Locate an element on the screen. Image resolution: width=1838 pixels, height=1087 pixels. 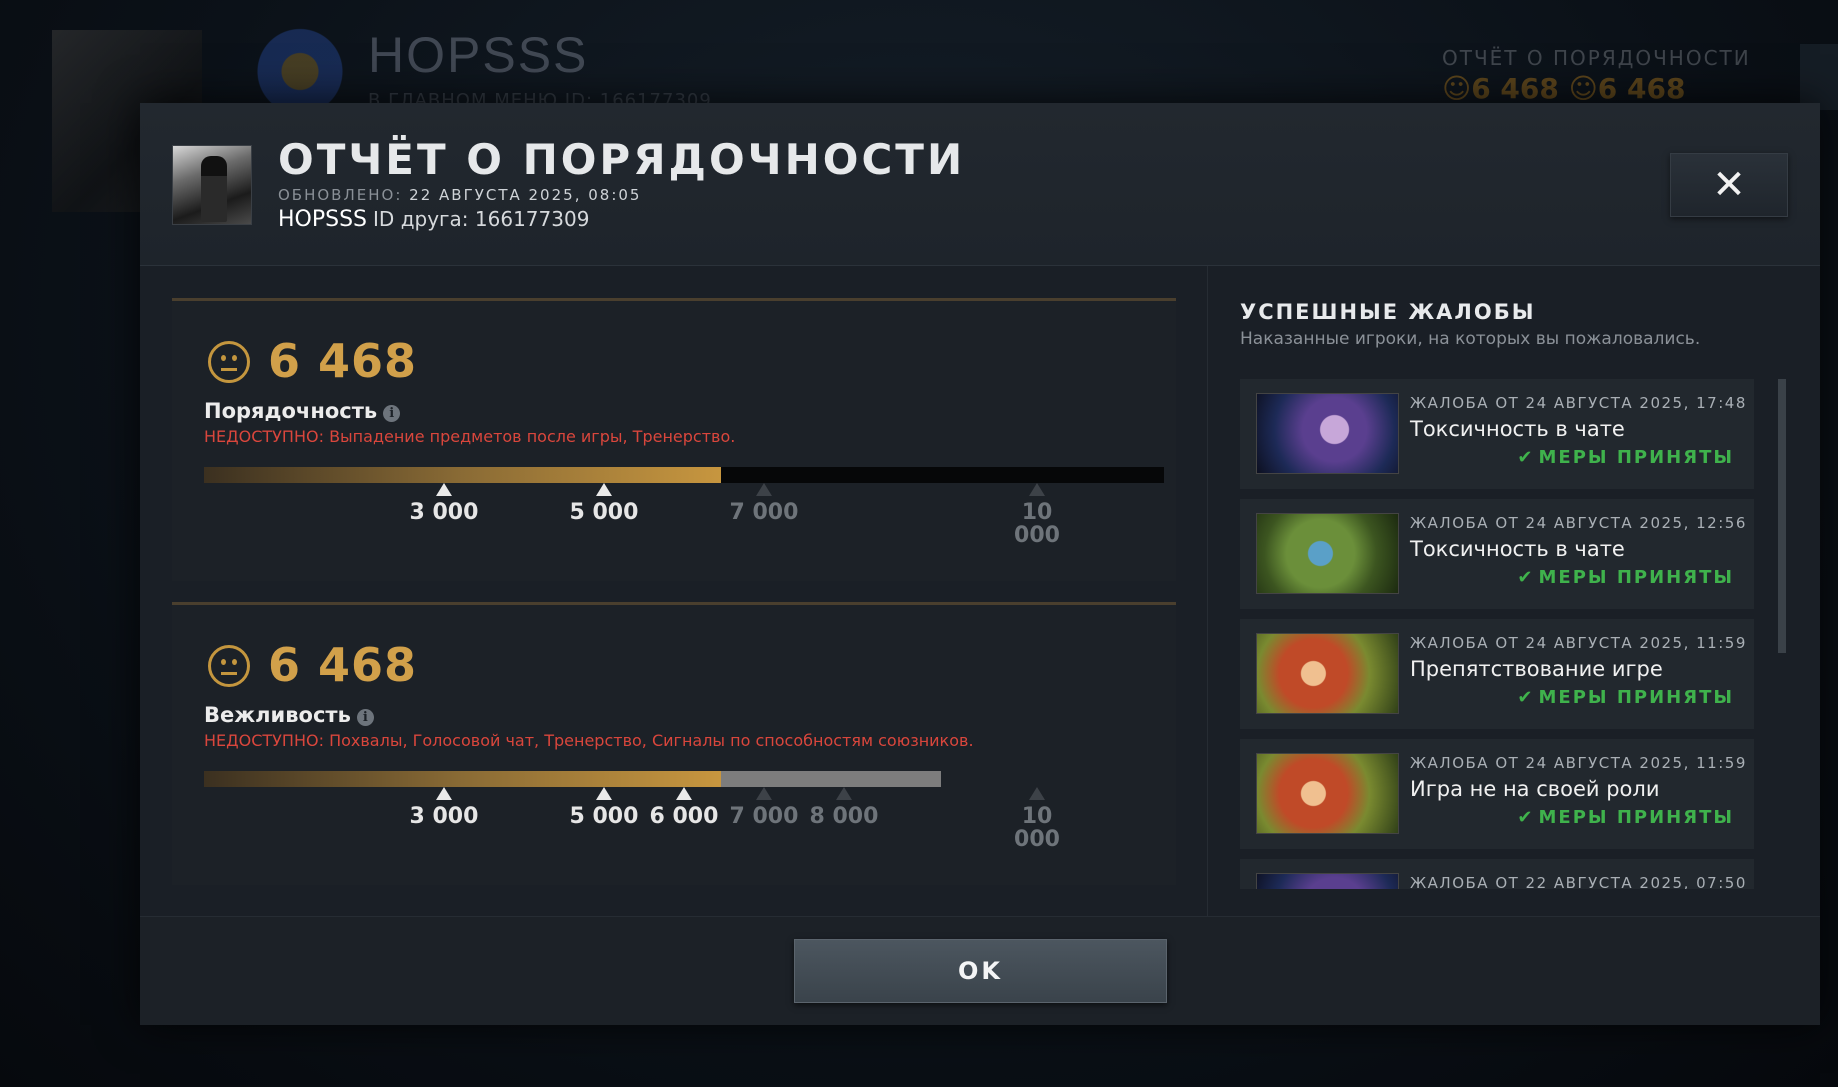
conduct-score: 6 468 is located at coordinates (343, 361).